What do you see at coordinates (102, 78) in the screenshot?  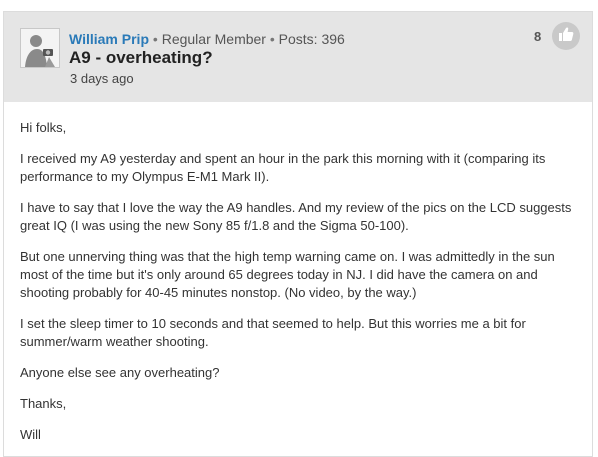 I see `post-timestamp: 3 days ago` at bounding box center [102, 78].